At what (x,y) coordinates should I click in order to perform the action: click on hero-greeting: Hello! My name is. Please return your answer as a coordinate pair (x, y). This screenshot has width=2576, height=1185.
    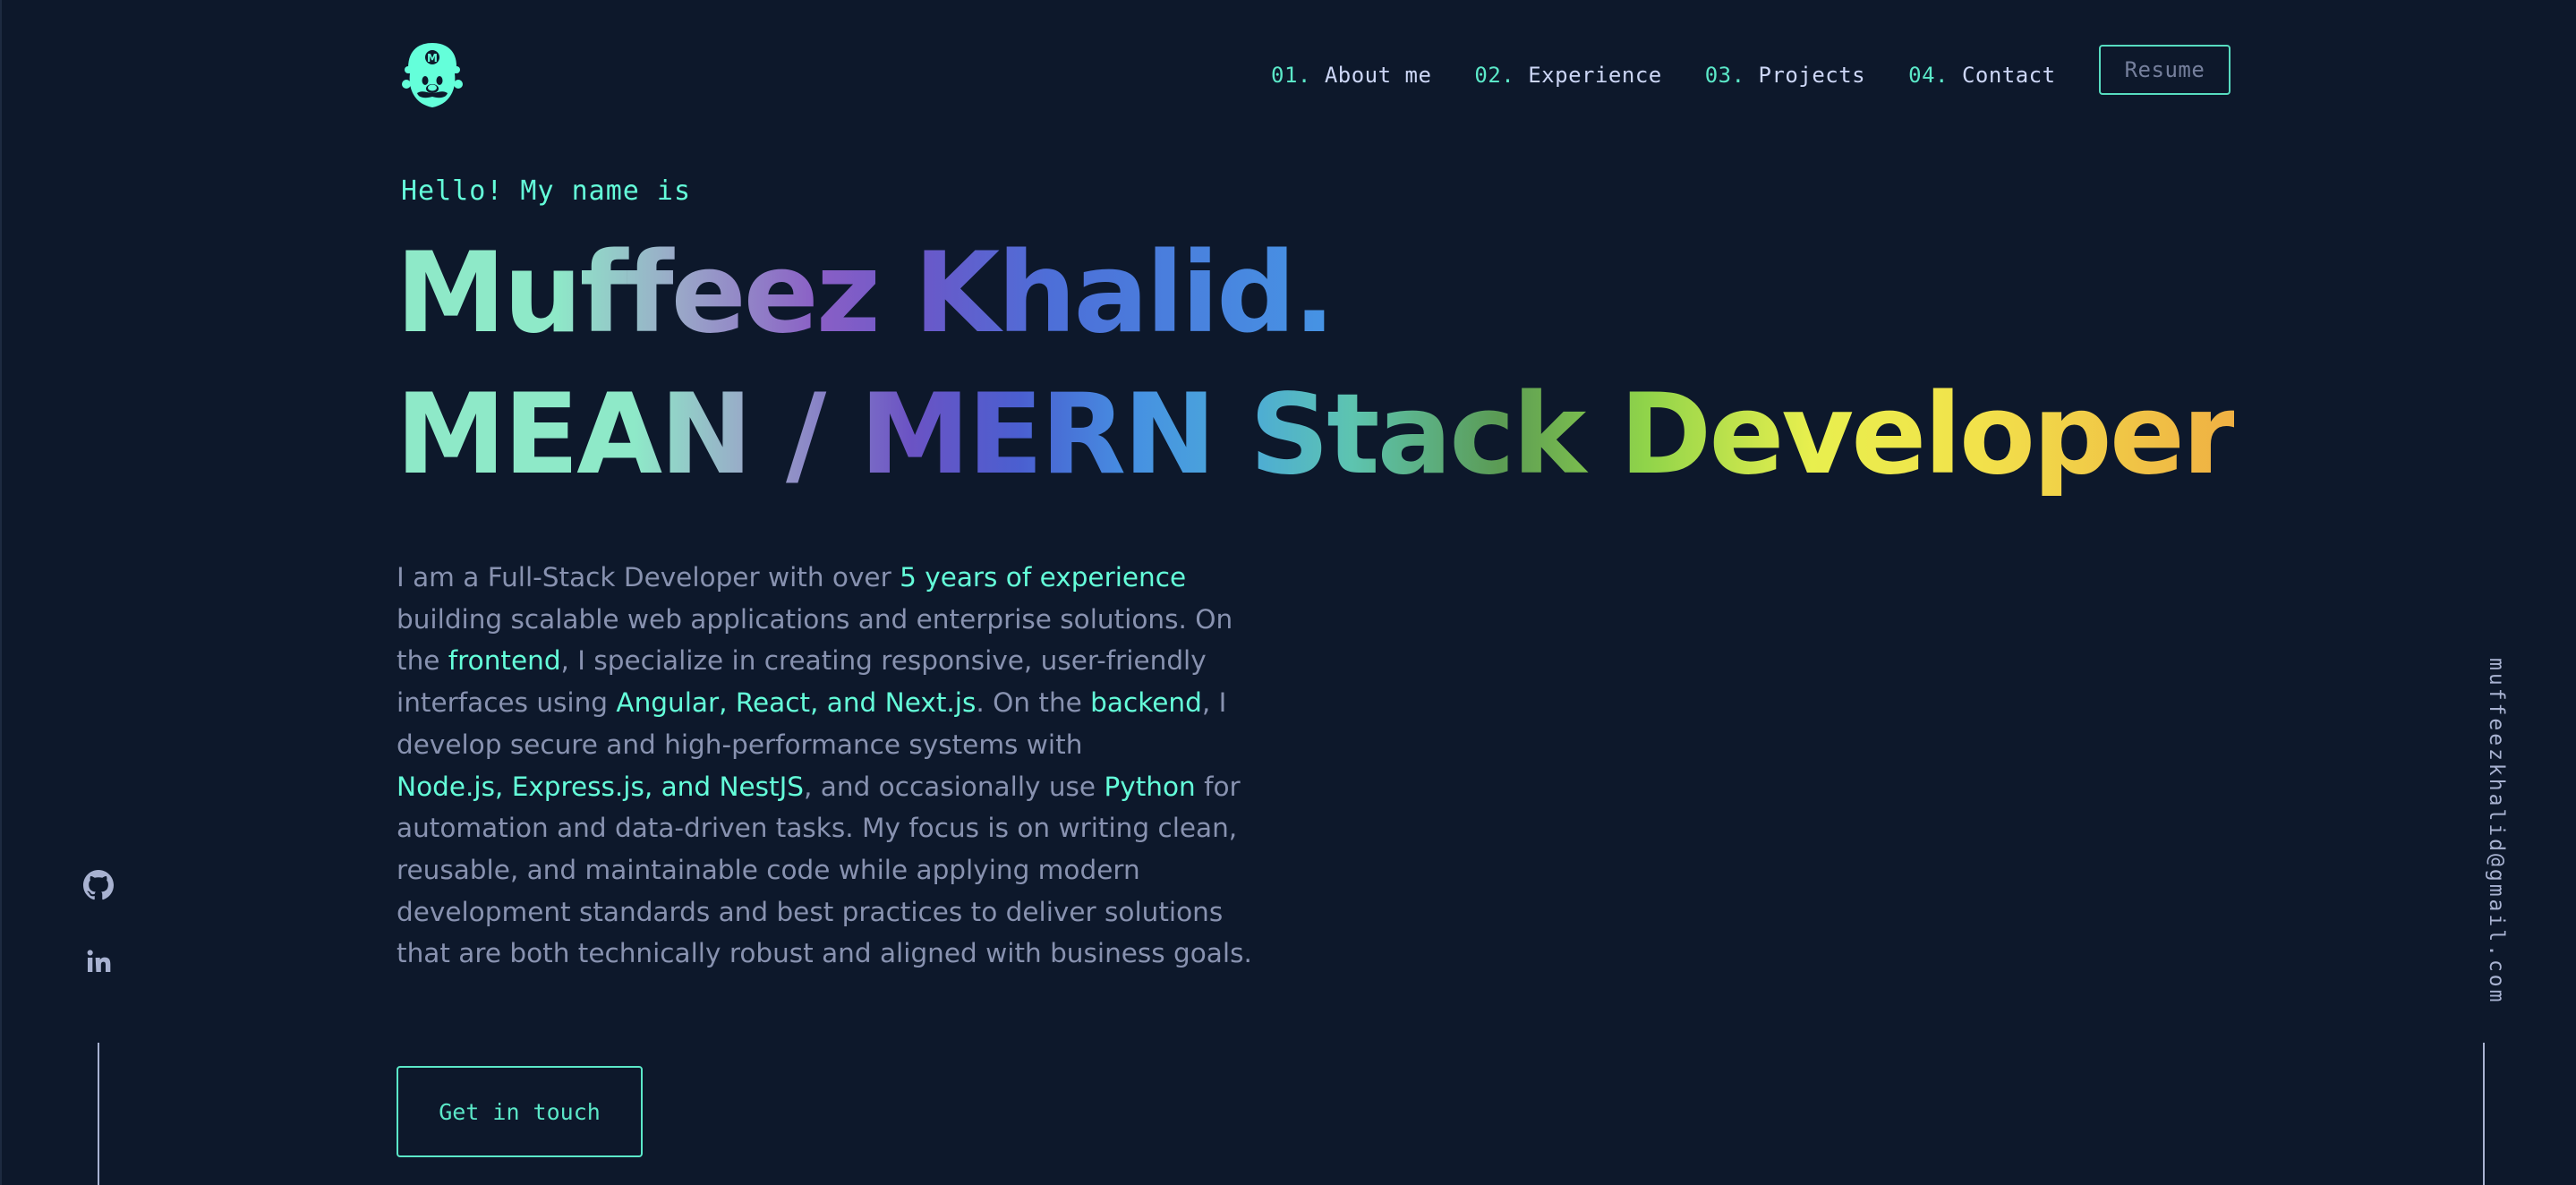
    Looking at the image, I should click on (546, 191).